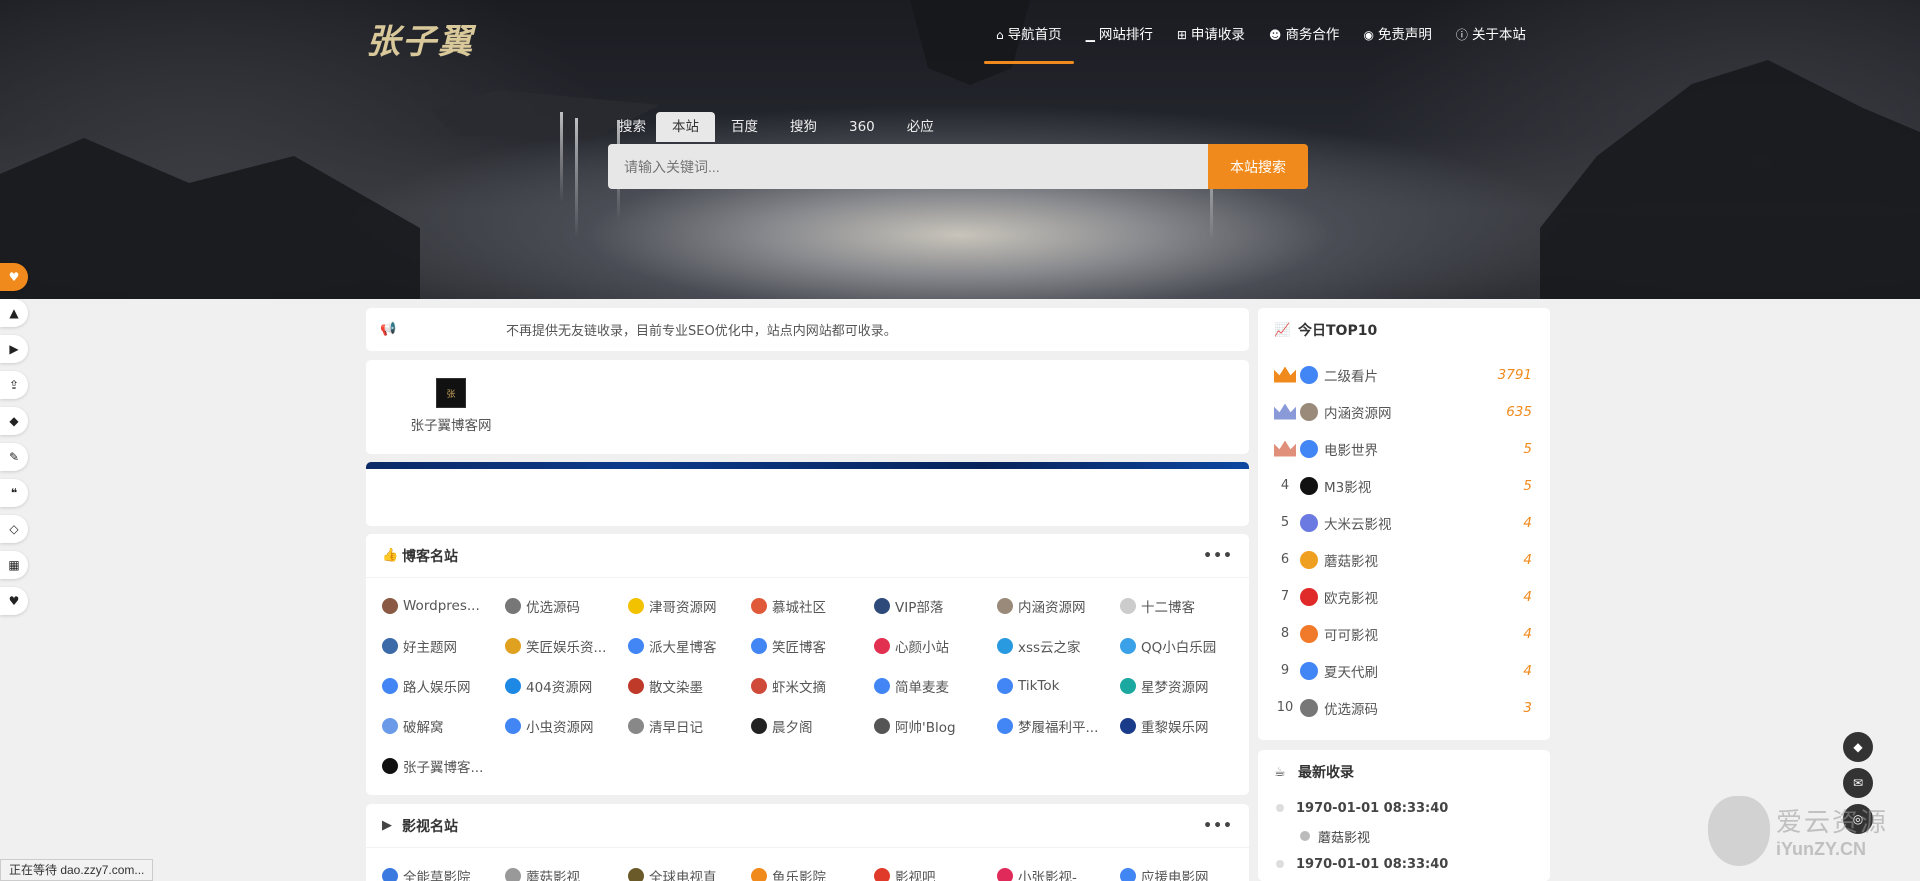 Image resolution: width=1920 pixels, height=881 pixels. Describe the element at coordinates (1058, 686) in the screenshot. I see `site-link: TikTok` at that location.